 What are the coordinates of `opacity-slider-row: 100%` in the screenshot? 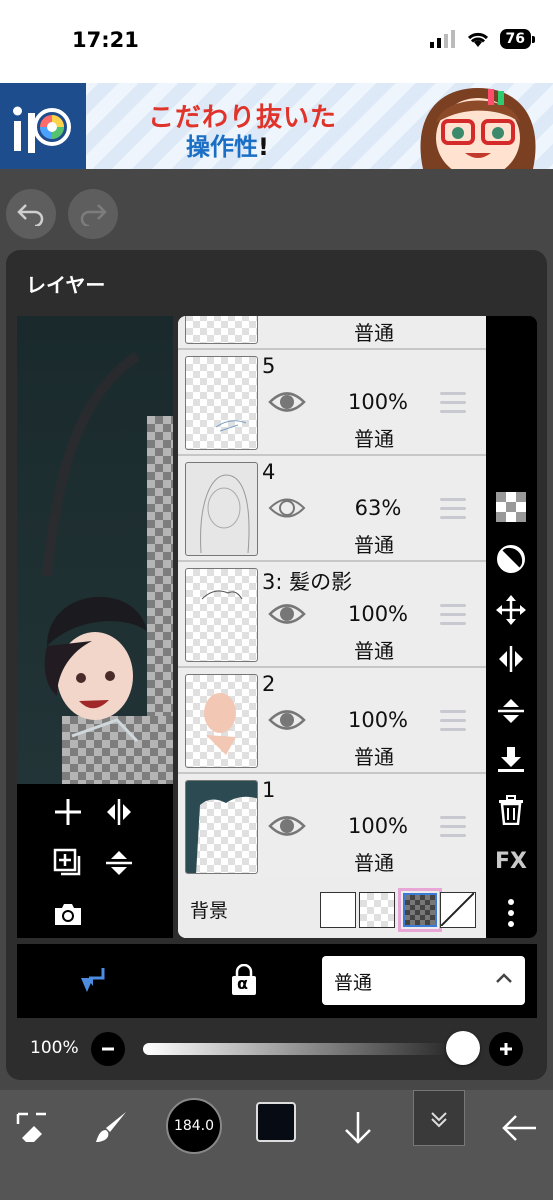 It's located at (277, 1049).